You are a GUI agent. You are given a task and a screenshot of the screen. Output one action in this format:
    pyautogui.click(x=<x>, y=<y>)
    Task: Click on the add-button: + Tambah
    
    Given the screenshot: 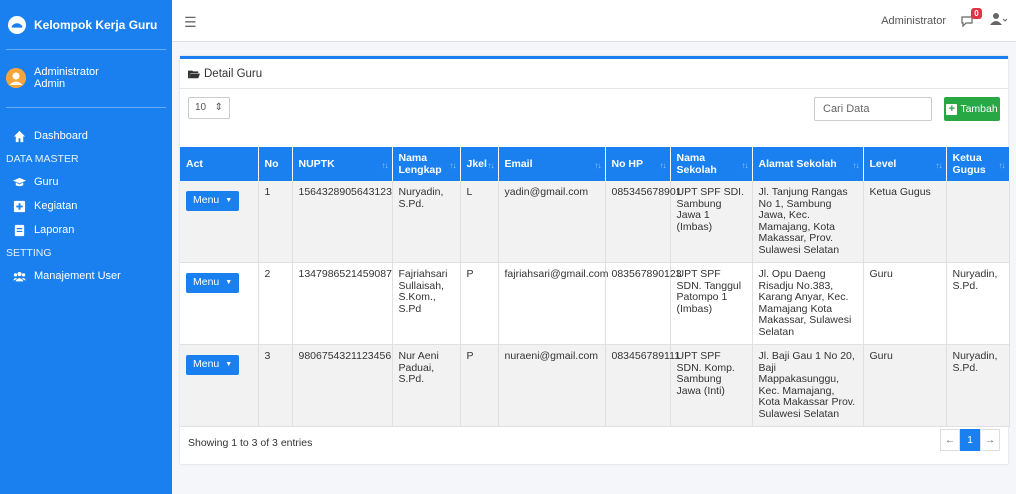 What is the action you would take?
    pyautogui.click(x=972, y=109)
    